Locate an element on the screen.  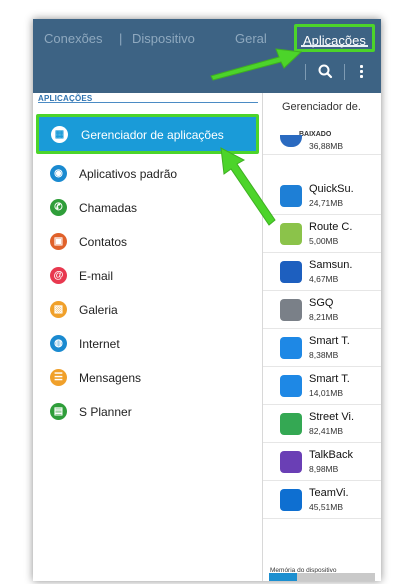
menu-item-6: ▧ Galeria is located at coordinates (147, 310).